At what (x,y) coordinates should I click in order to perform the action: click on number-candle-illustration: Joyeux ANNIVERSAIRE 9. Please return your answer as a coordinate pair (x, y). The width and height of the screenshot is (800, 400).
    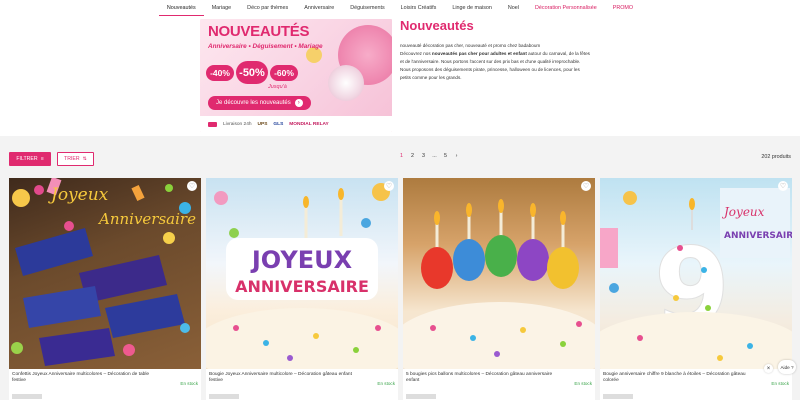
    Looking at the image, I should click on (696, 278).